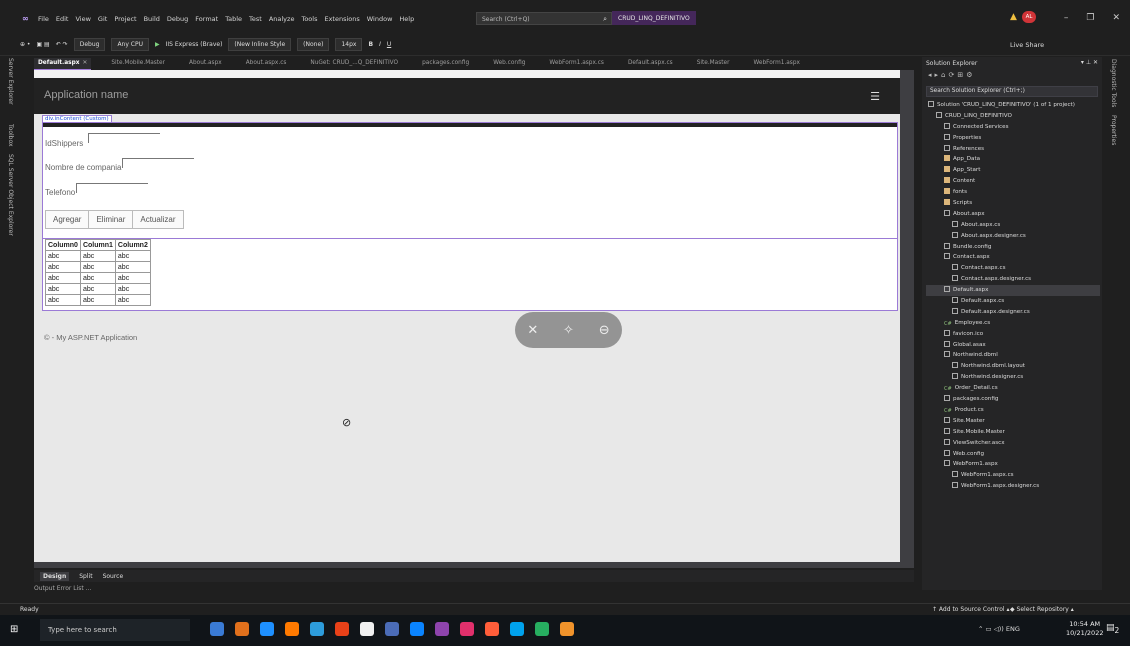  Describe the element at coordinates (713, 64) in the screenshot. I see `tab-site-master: Site.Master` at that location.